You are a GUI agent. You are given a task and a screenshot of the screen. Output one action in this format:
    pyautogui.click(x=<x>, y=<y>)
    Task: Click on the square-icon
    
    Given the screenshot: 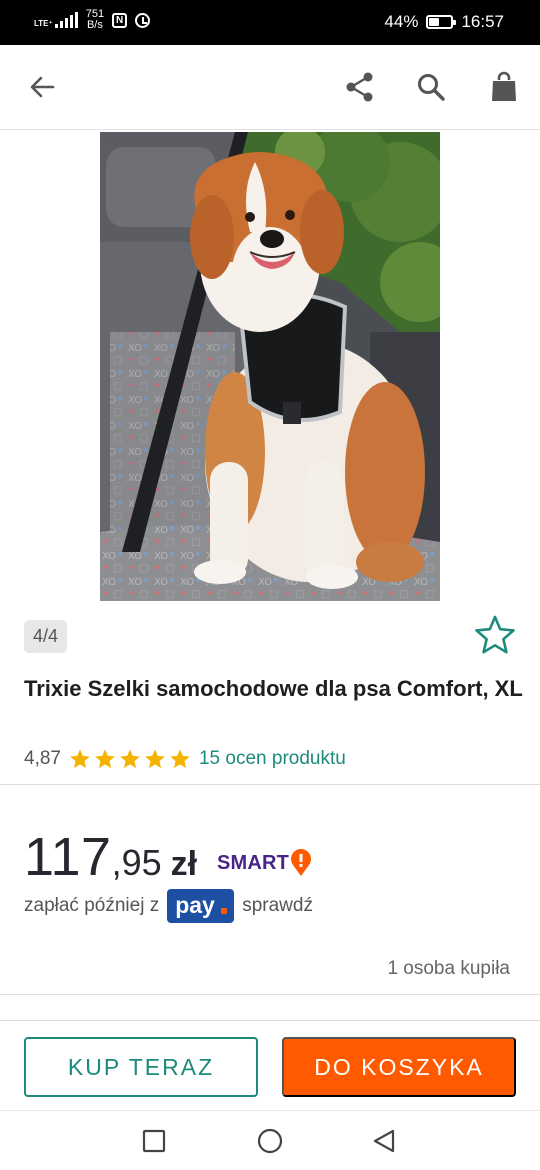 What is the action you would take?
    pyautogui.click(x=154, y=1141)
    